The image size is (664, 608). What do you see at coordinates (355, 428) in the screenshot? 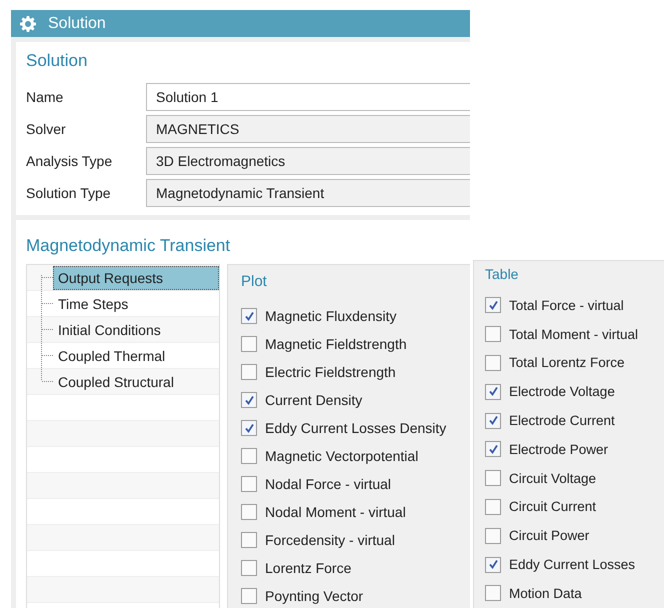
I see `checkbox-label: Eddy Current Losses Density` at bounding box center [355, 428].